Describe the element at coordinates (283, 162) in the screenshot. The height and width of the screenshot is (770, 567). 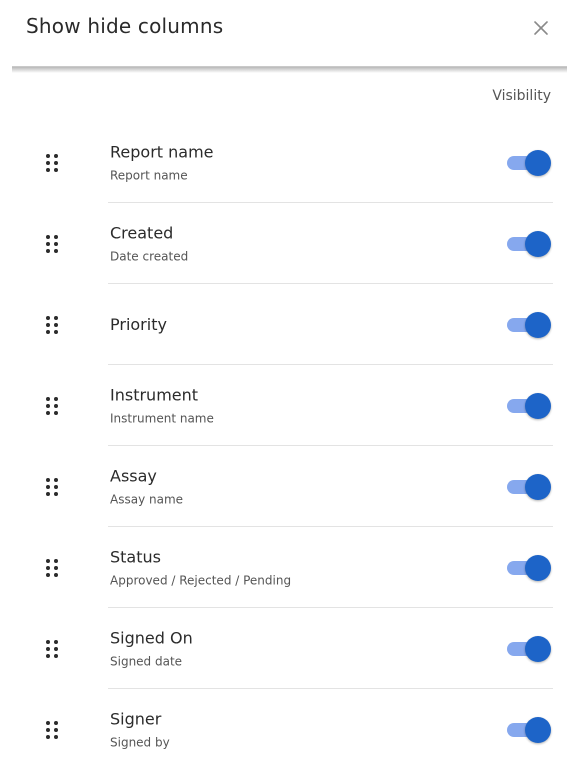
I see `column-row-report-name: Report name Report name` at that location.